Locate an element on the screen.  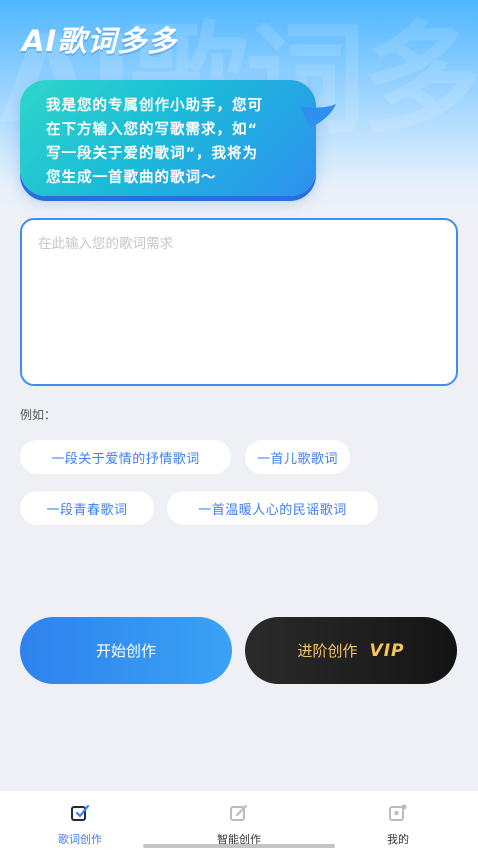
advanced-create-button: 进阶创作 VIP is located at coordinates (351, 650).